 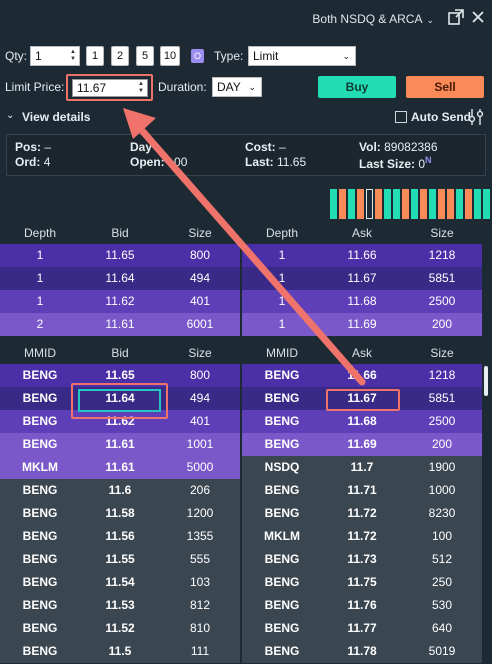 What do you see at coordinates (456, 17) in the screenshot?
I see `popout-icon` at bounding box center [456, 17].